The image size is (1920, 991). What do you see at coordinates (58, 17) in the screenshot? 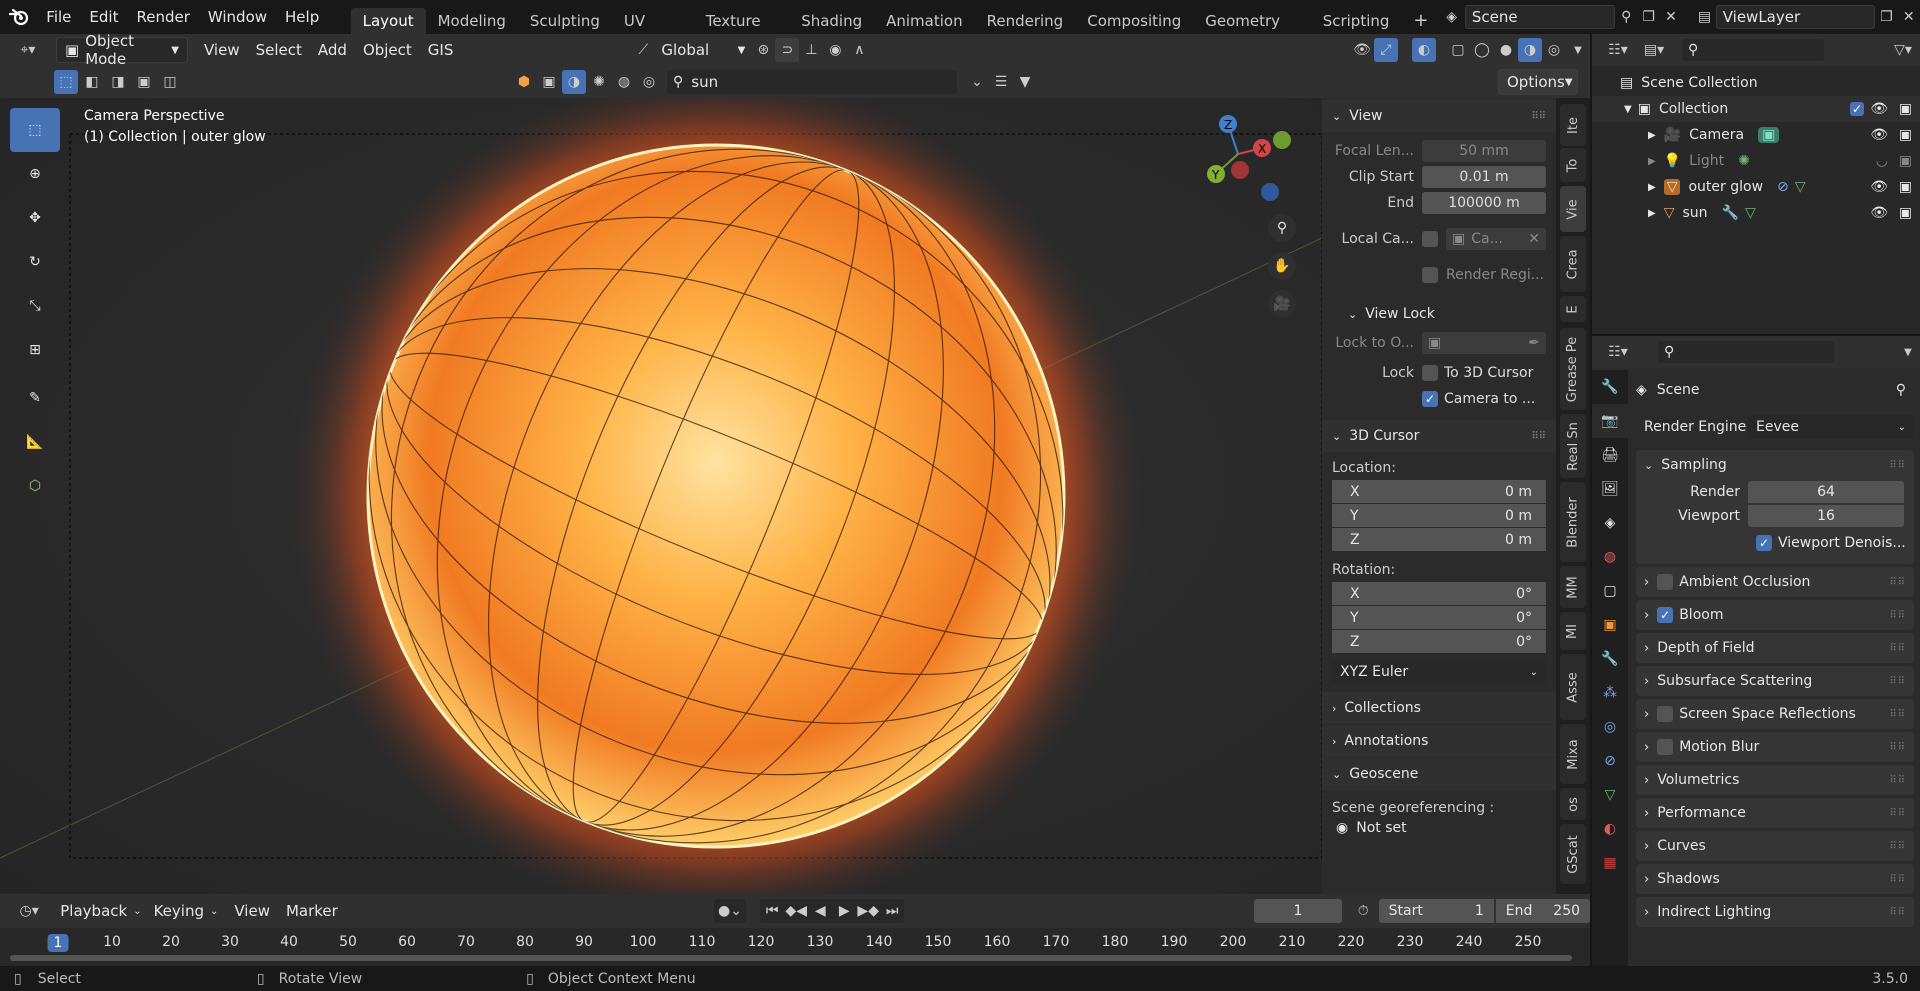
I see `menu-file: File` at bounding box center [58, 17].